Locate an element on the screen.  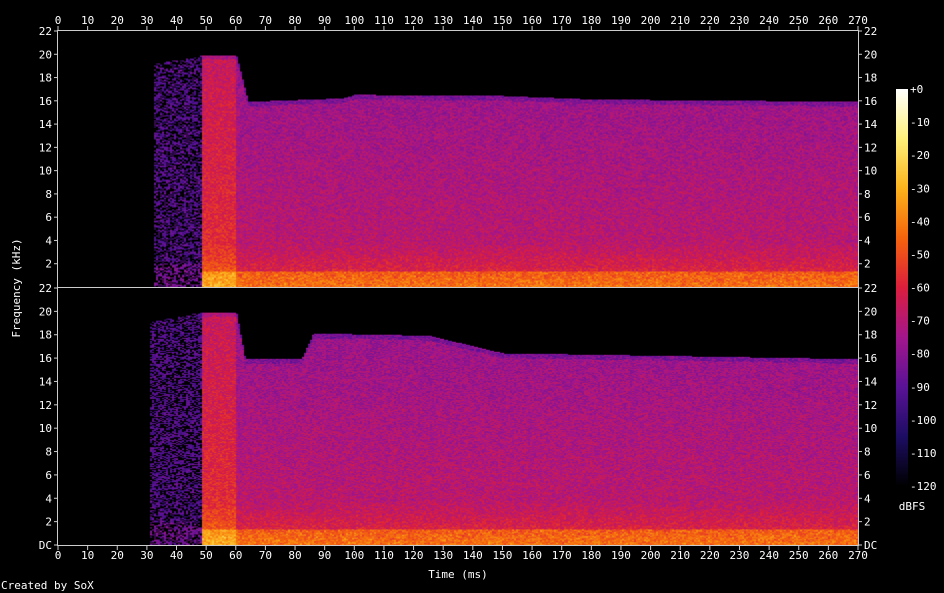
x-tick-label-top: 90 is located at coordinates (324, 20).